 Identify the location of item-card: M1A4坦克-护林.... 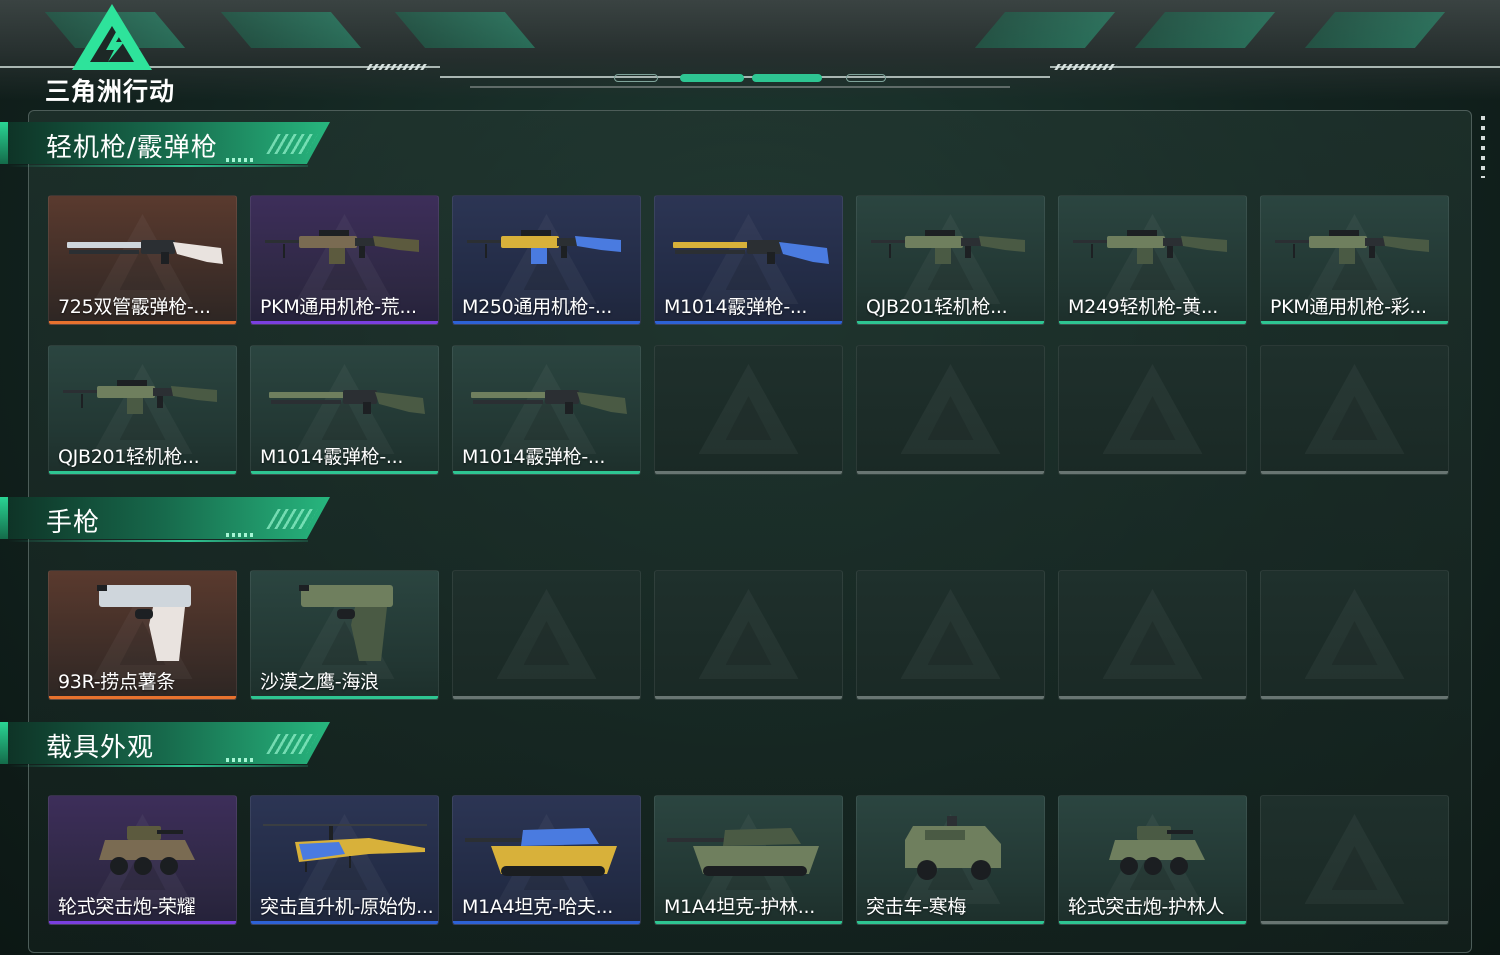
(748, 860).